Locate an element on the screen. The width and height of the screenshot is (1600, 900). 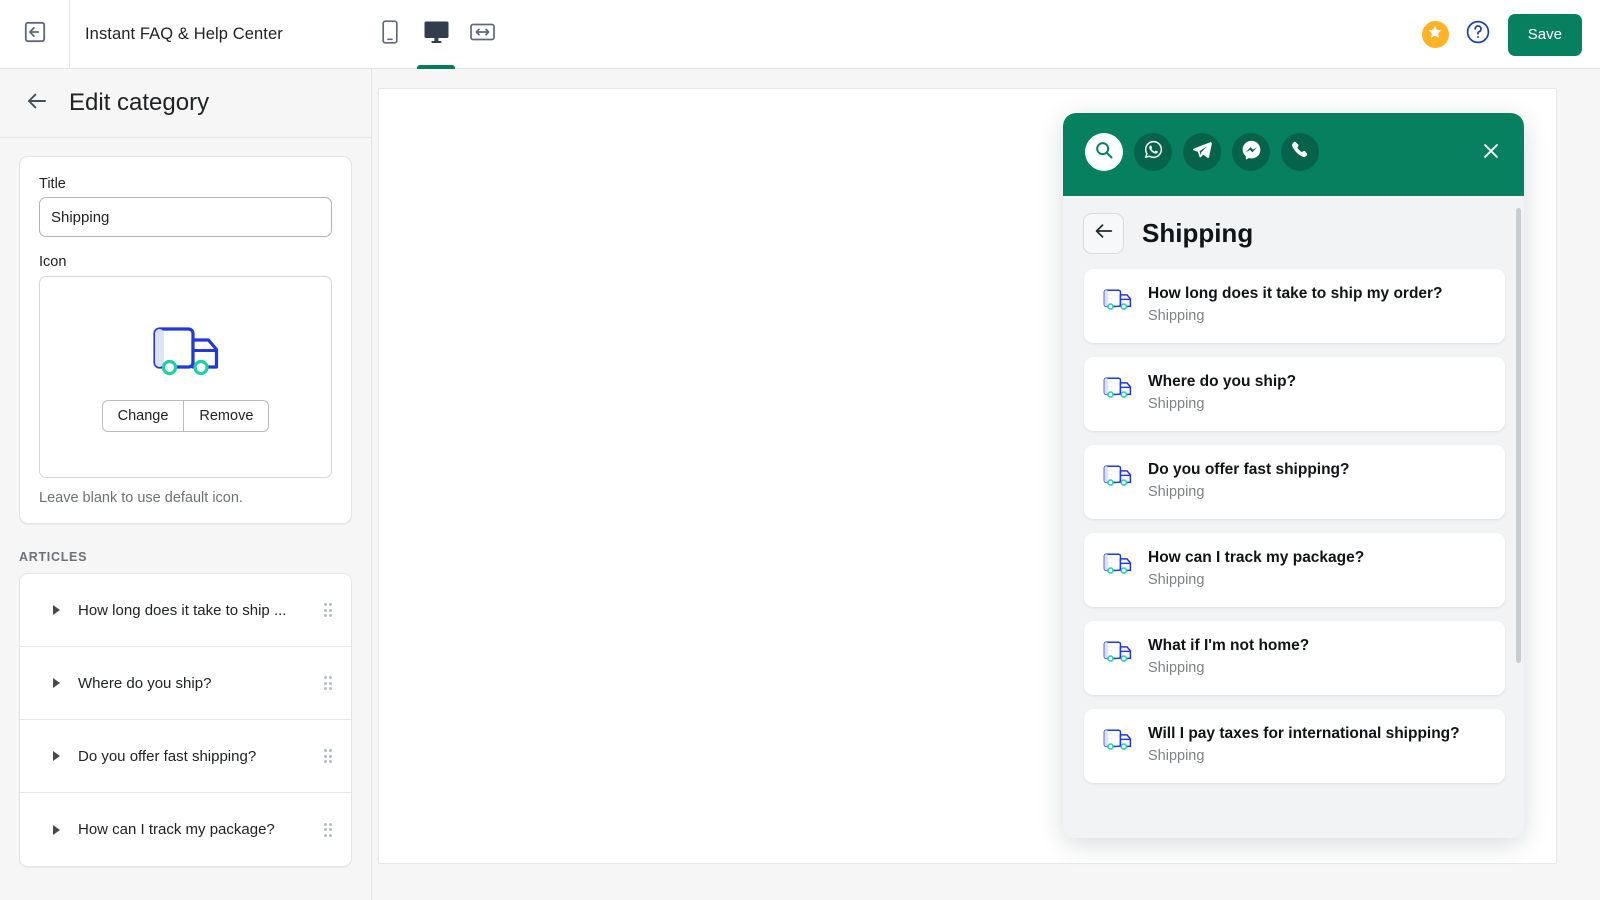
category-form-card: Title Icon Change Remove Leave blank is located at coordinates (185, 340).